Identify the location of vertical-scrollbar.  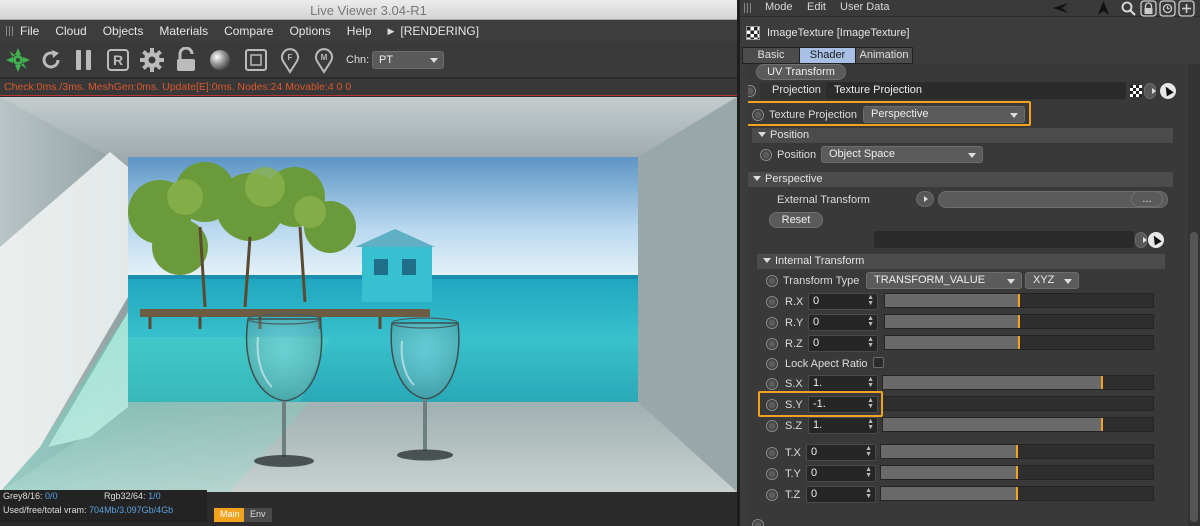
(1194, 295).